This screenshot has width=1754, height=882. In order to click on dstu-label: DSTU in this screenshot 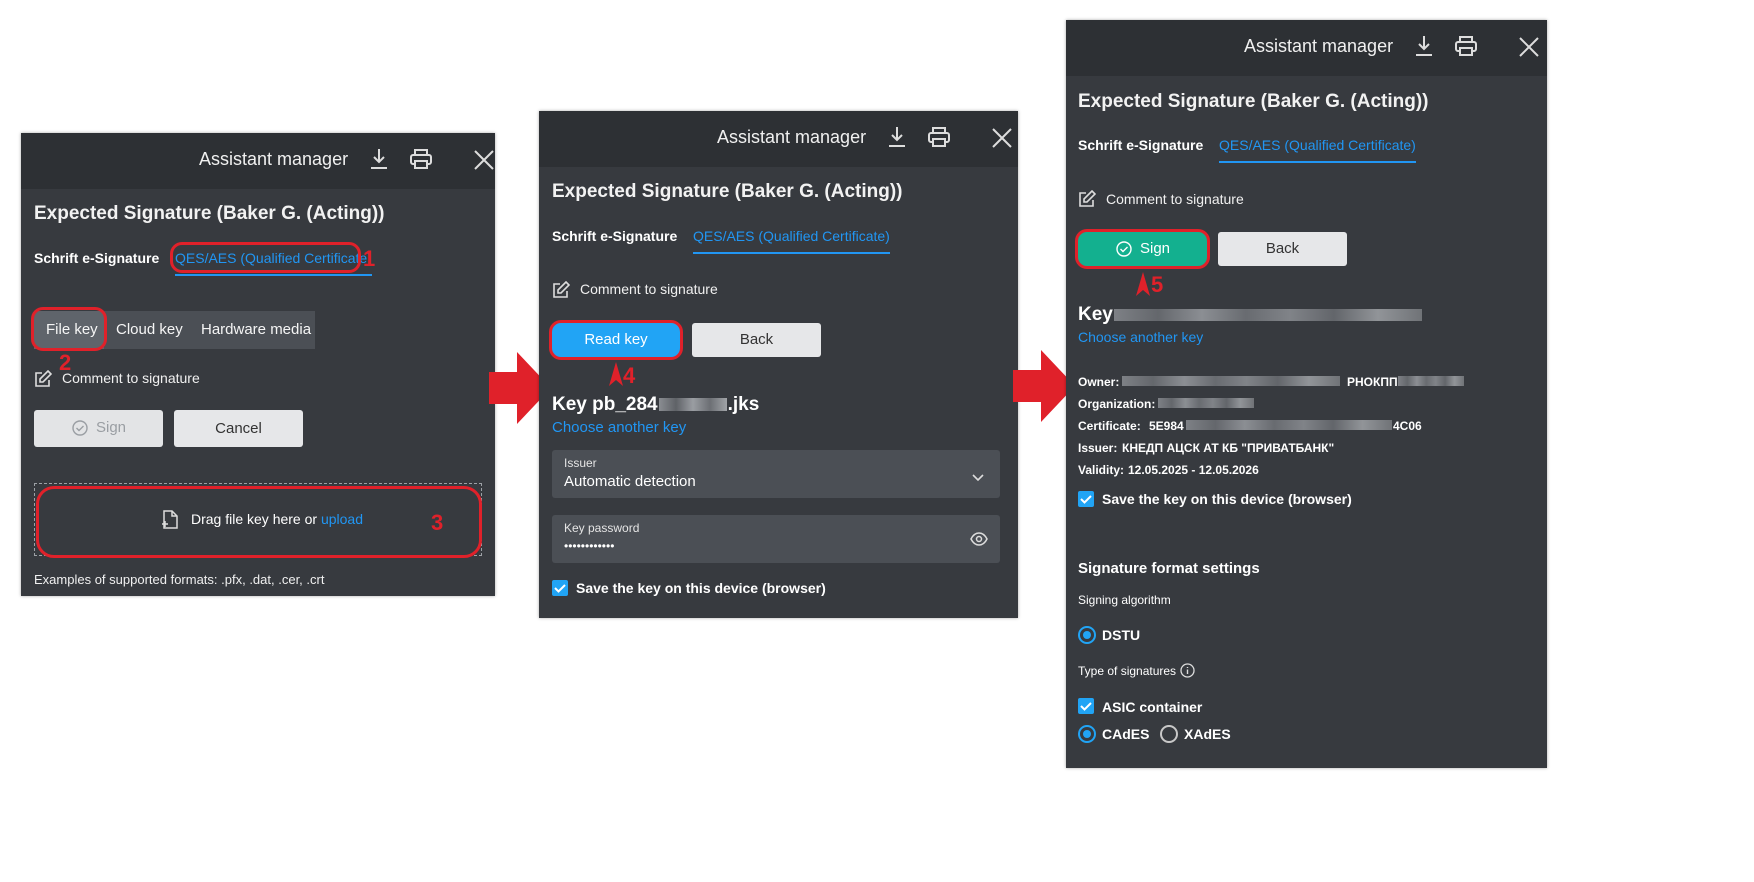, I will do `click(1121, 635)`.